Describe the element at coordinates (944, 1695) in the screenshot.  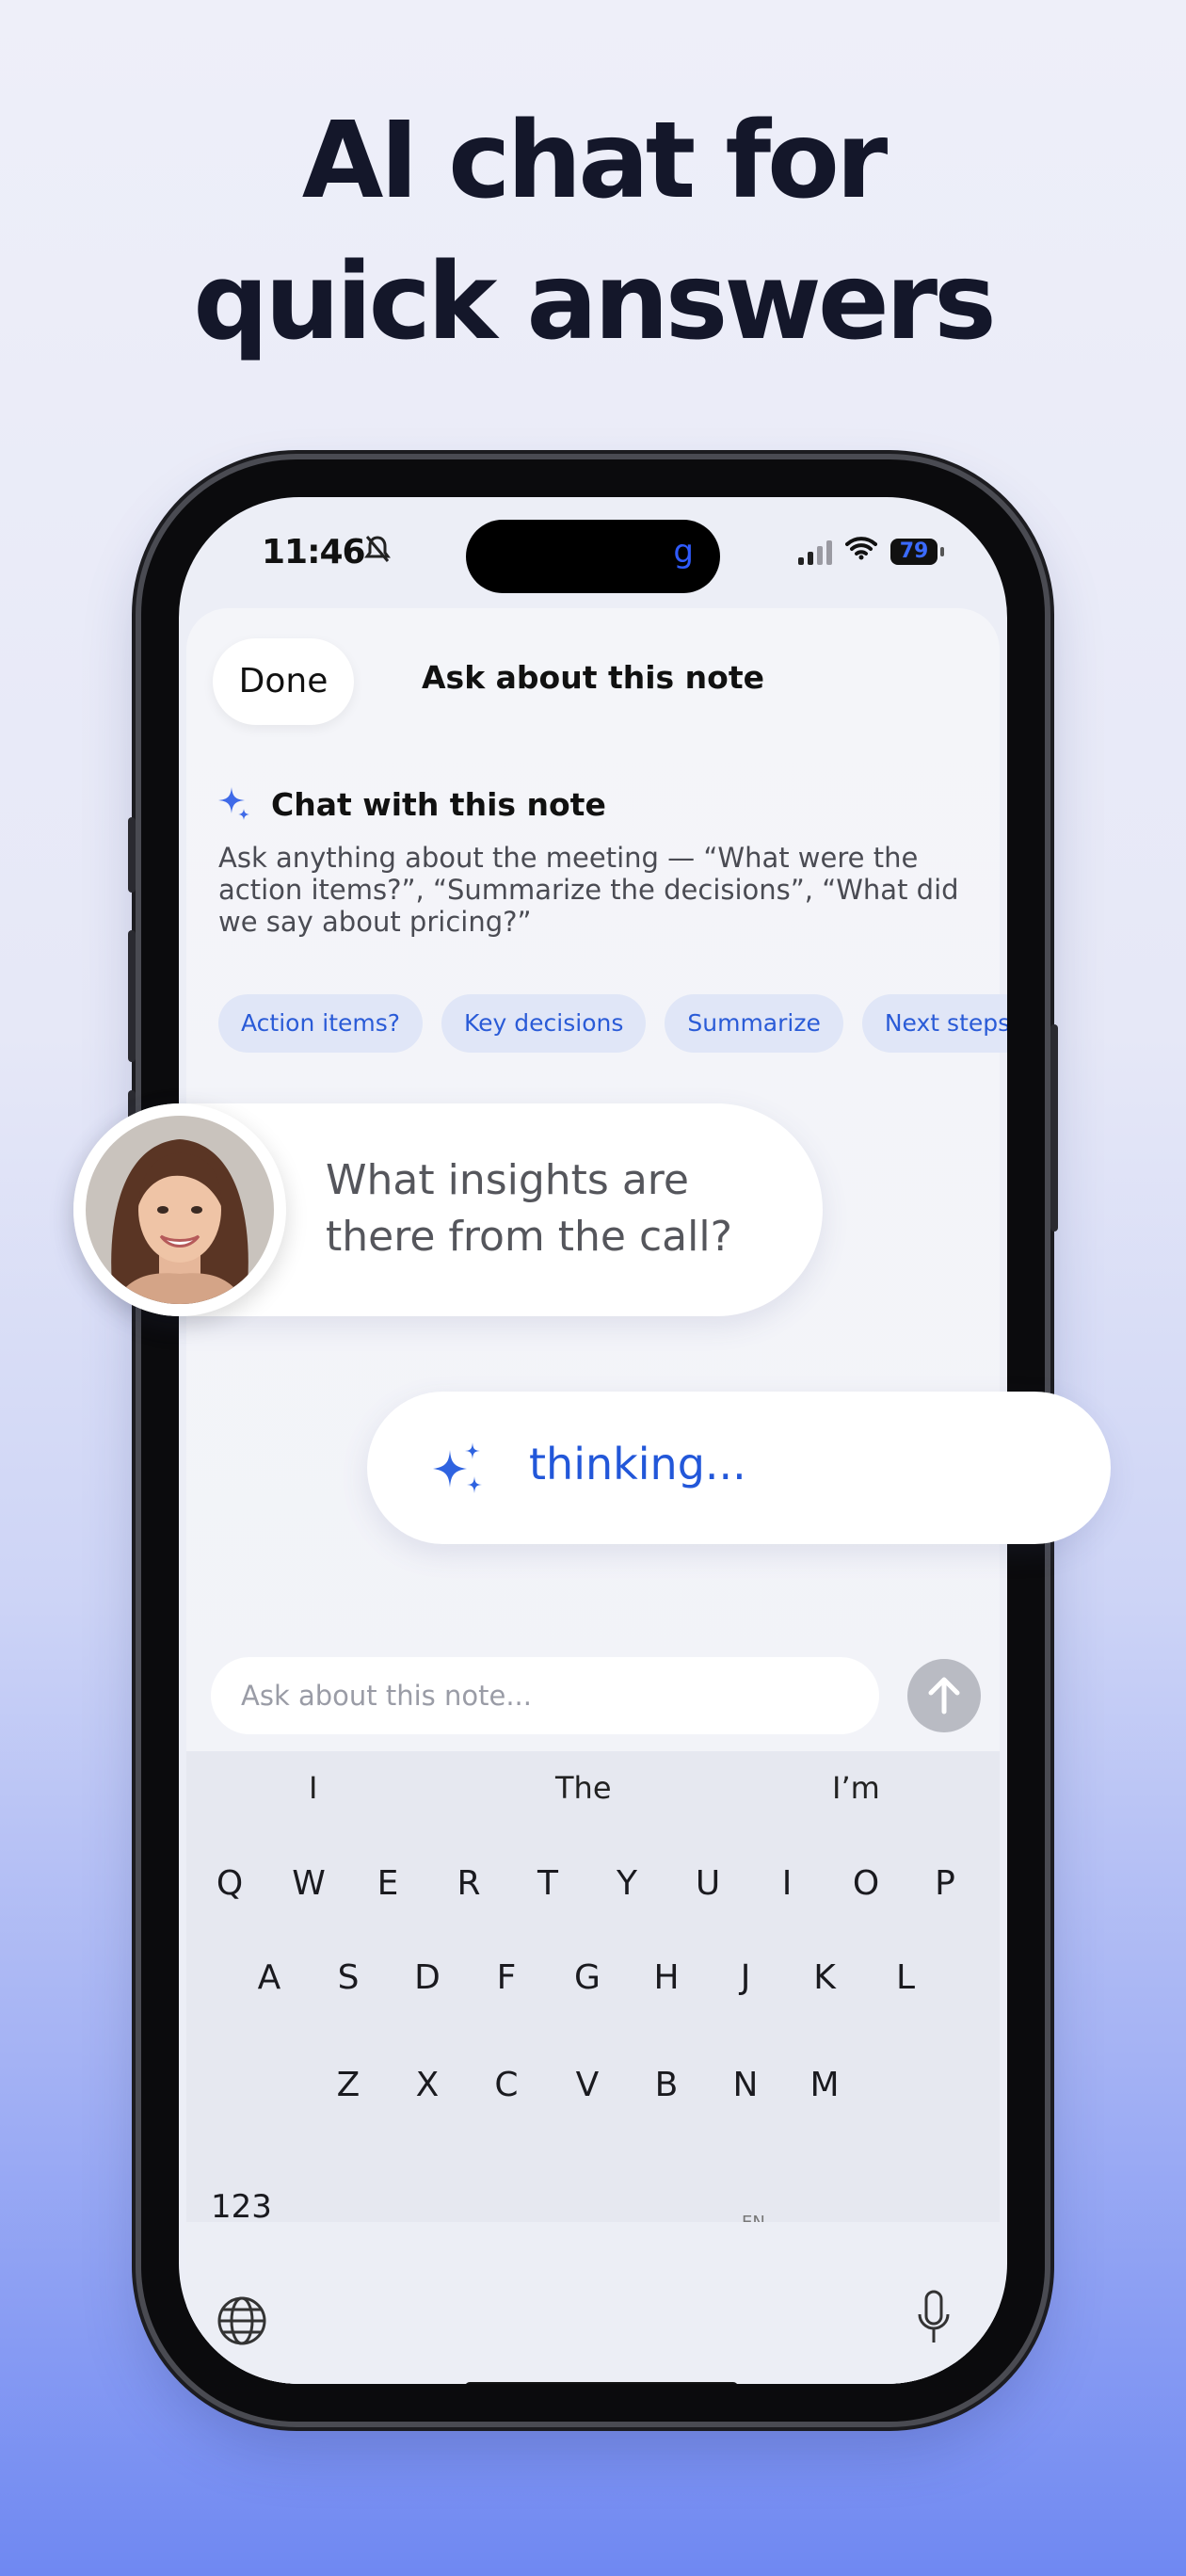
I see `send-button` at that location.